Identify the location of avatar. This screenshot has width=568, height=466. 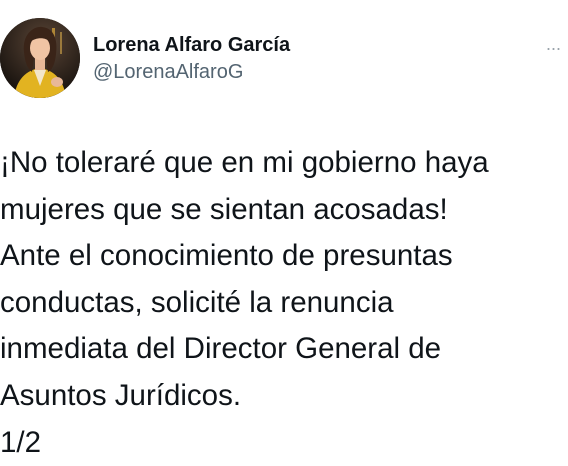
(40, 58).